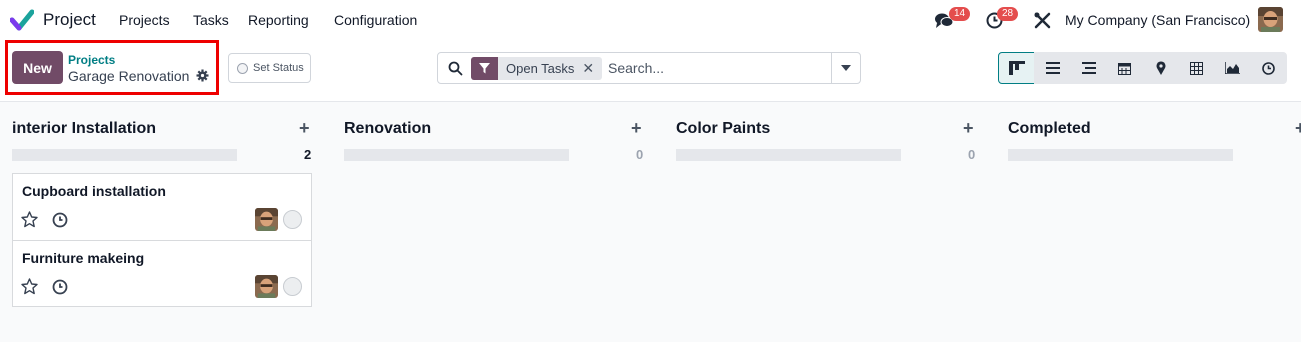 The width and height of the screenshot is (1301, 342). I want to click on kanban-card: Cupboard installation, so click(162, 207).